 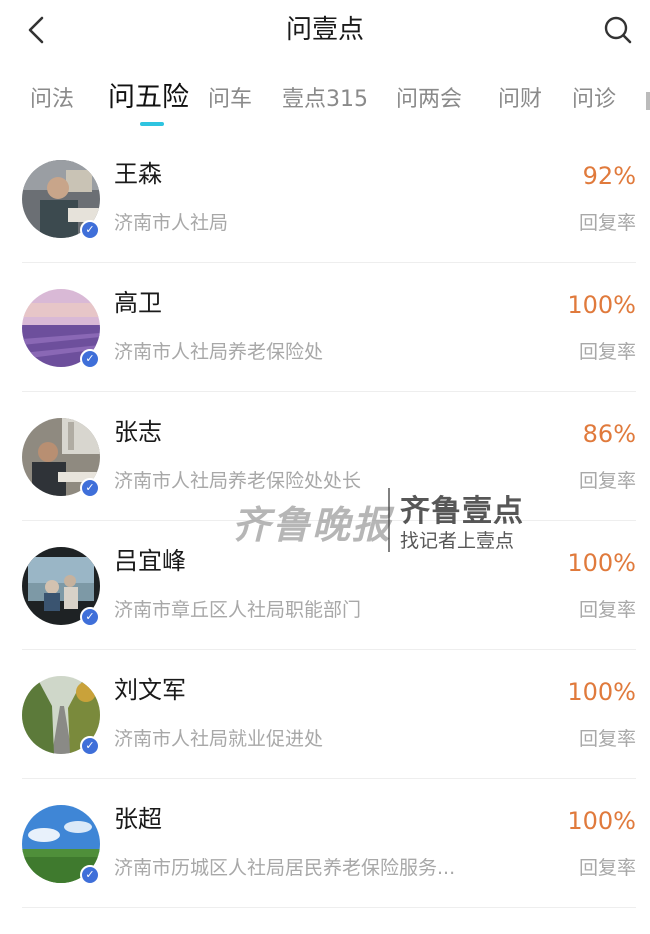 I want to click on watermark-tagline: 找记者上壹点, so click(x=457, y=541).